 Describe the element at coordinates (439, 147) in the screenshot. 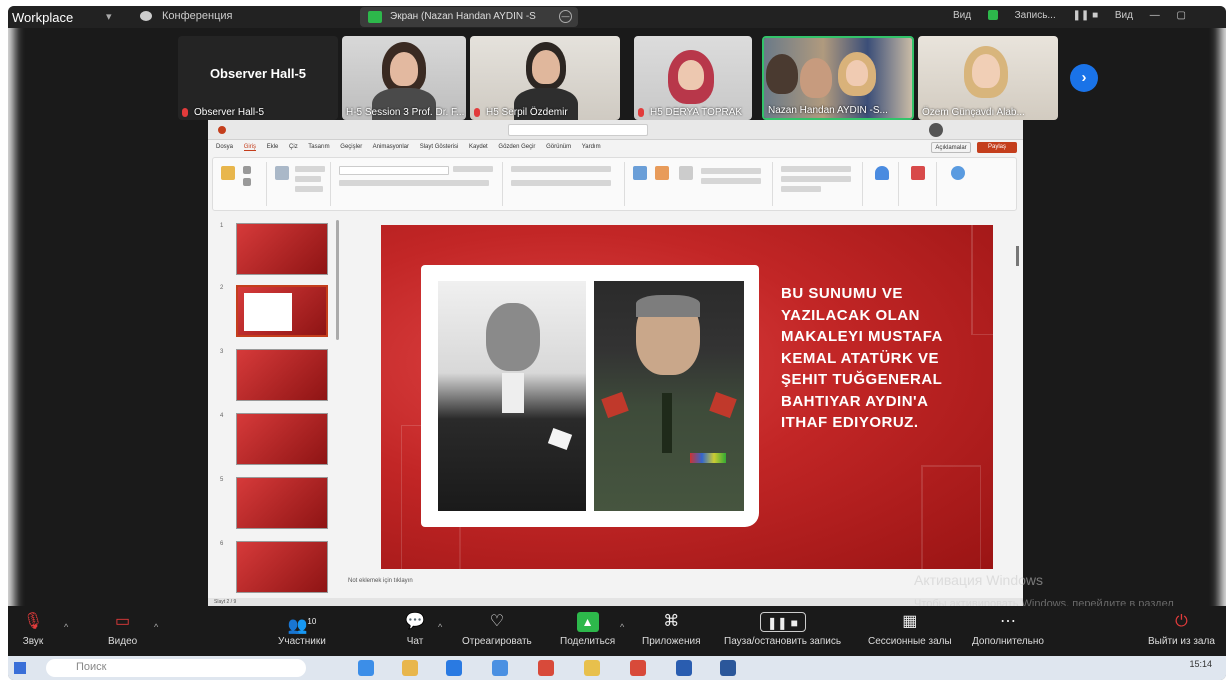

I see `tab-slayt-gosterisi: Slayt Gösterisi` at that location.